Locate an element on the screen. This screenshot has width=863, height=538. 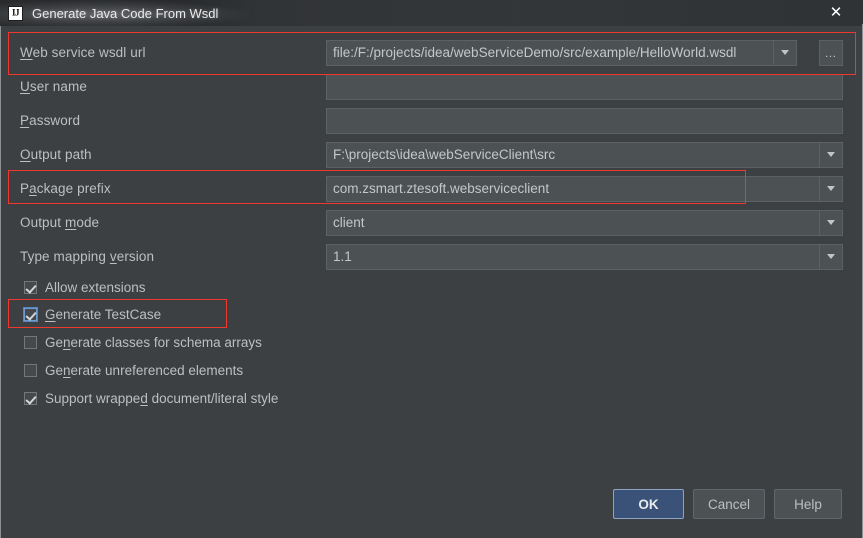
checkbox-allow-extensions: Allow extensions is located at coordinates (85, 287).